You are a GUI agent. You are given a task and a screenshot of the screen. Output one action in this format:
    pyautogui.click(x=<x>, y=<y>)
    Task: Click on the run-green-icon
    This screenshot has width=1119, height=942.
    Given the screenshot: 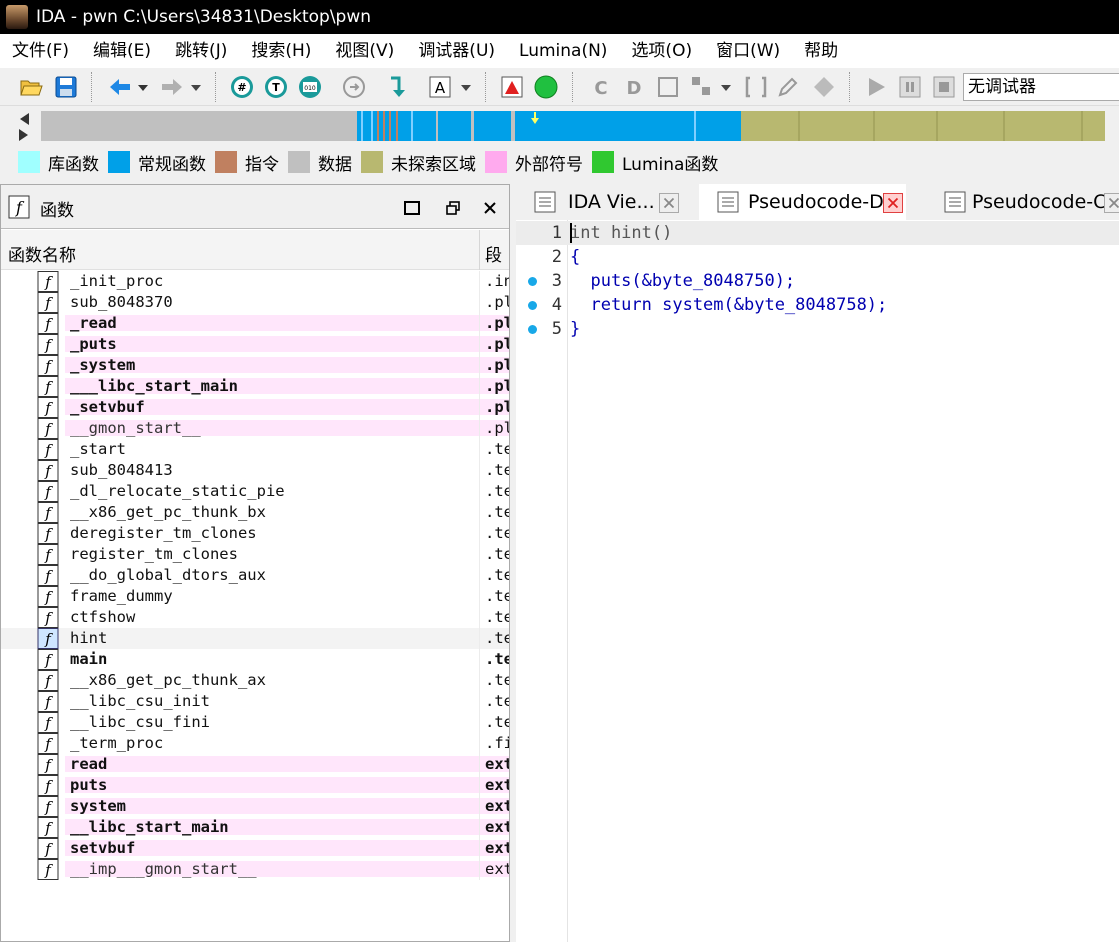 What is the action you would take?
    pyautogui.click(x=546, y=87)
    